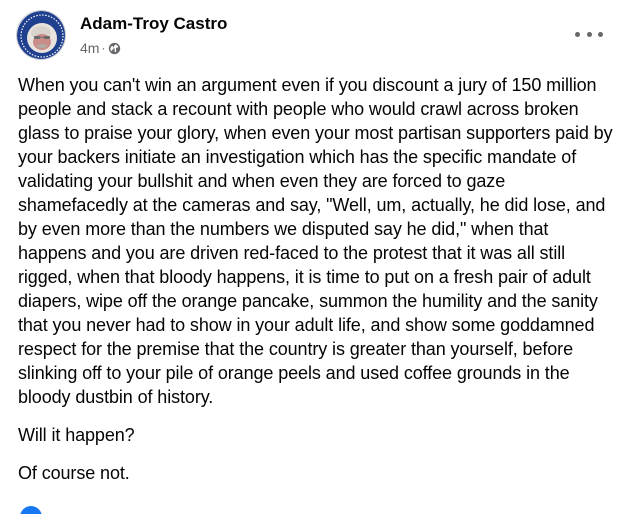  What do you see at coordinates (100, 48) in the screenshot?
I see `post-meta: 4m ·` at bounding box center [100, 48].